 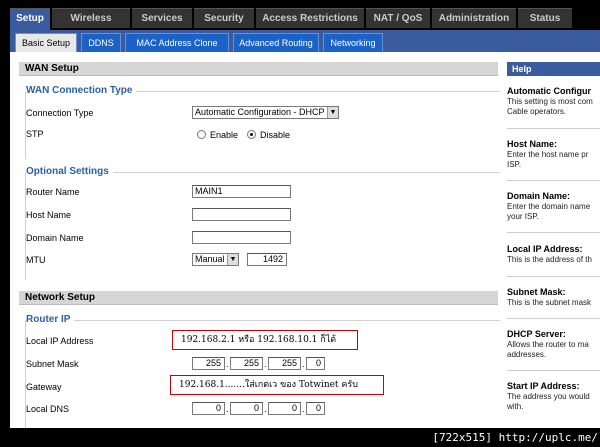 What do you see at coordinates (210, 259) in the screenshot?
I see `mtu-mode-value: Manual` at bounding box center [210, 259].